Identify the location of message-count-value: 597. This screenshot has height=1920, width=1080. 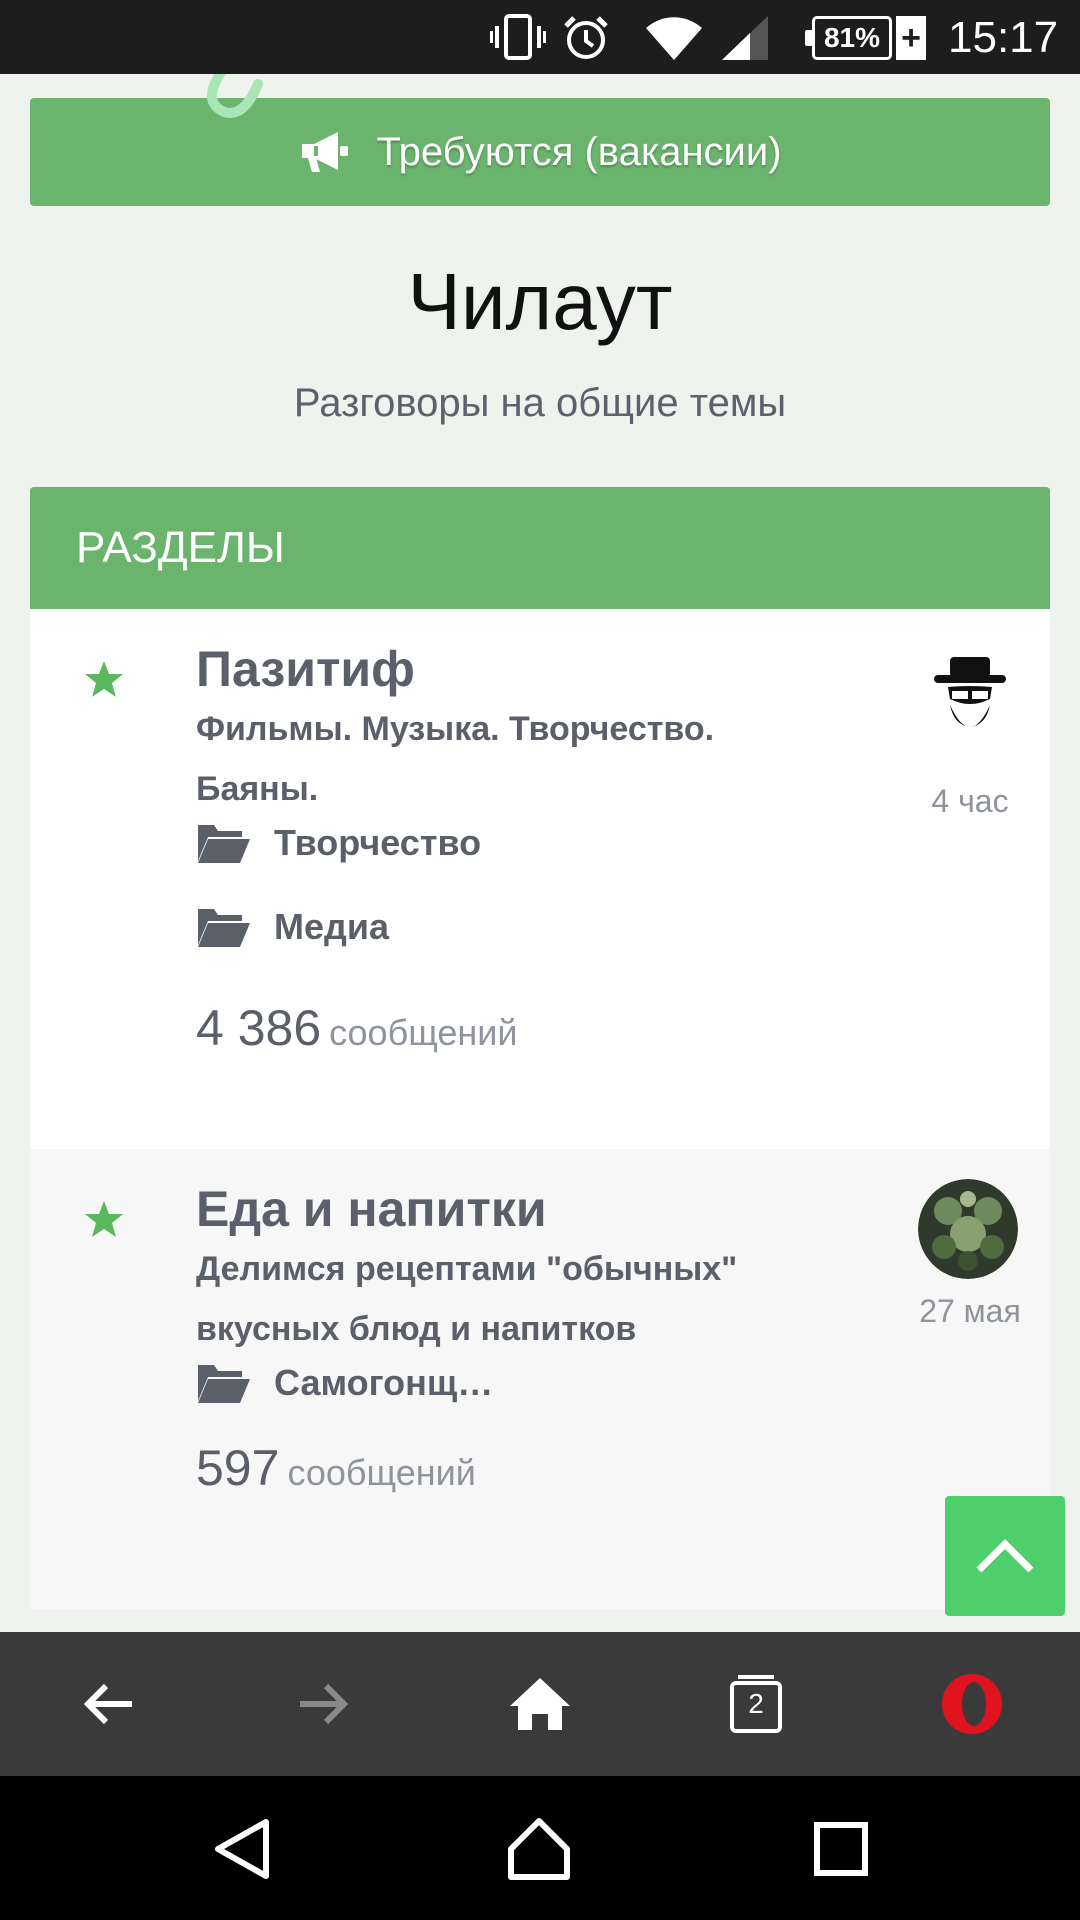
(238, 1468).